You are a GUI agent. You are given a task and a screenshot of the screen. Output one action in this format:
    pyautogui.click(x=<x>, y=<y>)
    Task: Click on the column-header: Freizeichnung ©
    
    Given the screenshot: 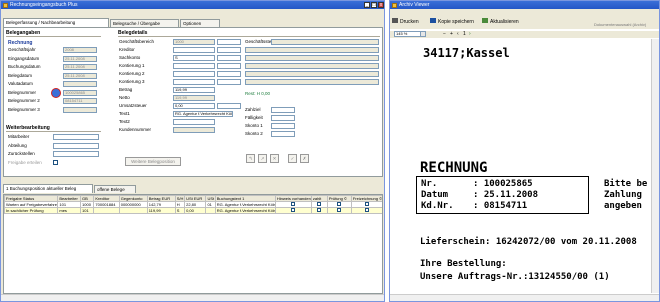 What is the action you would take?
    pyautogui.click(x=366, y=198)
    